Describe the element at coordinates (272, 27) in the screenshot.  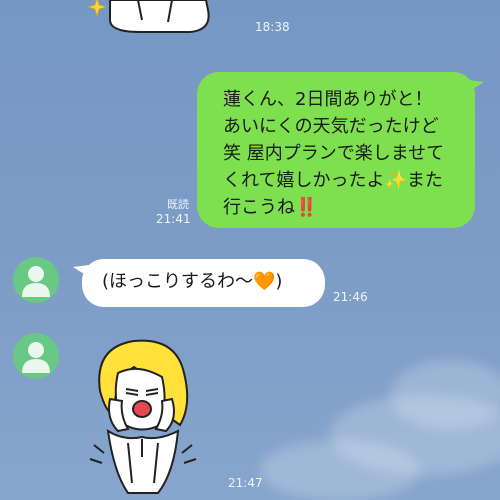
I see `timestamp-top: 18:38` at that location.